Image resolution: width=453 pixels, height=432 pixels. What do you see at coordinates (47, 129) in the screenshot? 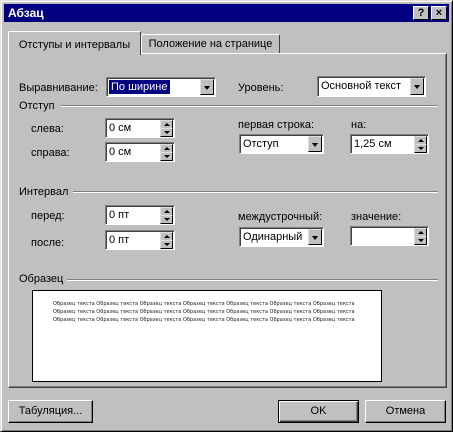
I see `indent-left-label: слева:` at bounding box center [47, 129].